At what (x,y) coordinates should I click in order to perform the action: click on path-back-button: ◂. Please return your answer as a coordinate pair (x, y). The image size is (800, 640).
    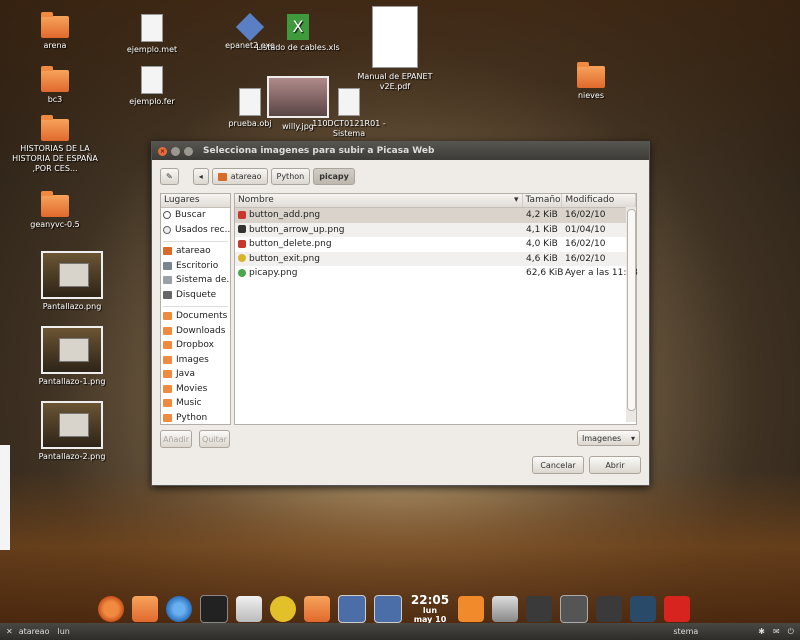
    Looking at the image, I should click on (200, 176).